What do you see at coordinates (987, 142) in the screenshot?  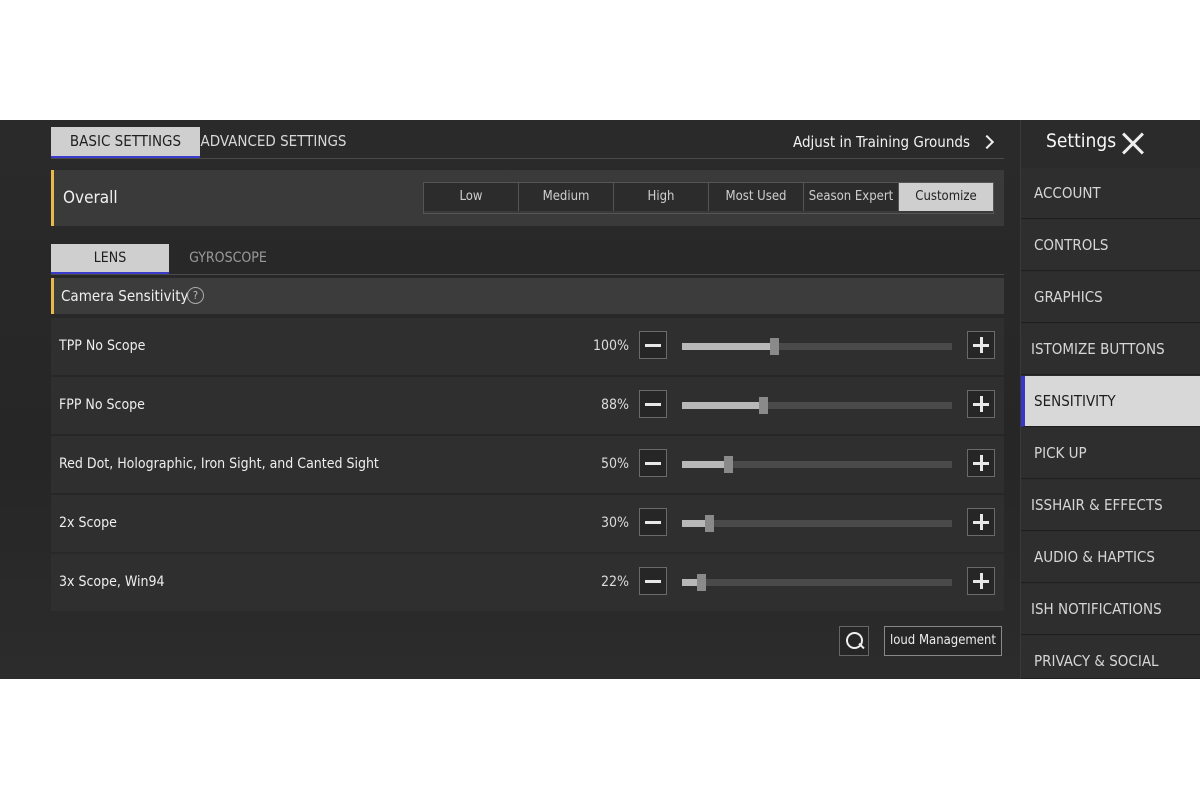 I see `chevron-right-icon` at bounding box center [987, 142].